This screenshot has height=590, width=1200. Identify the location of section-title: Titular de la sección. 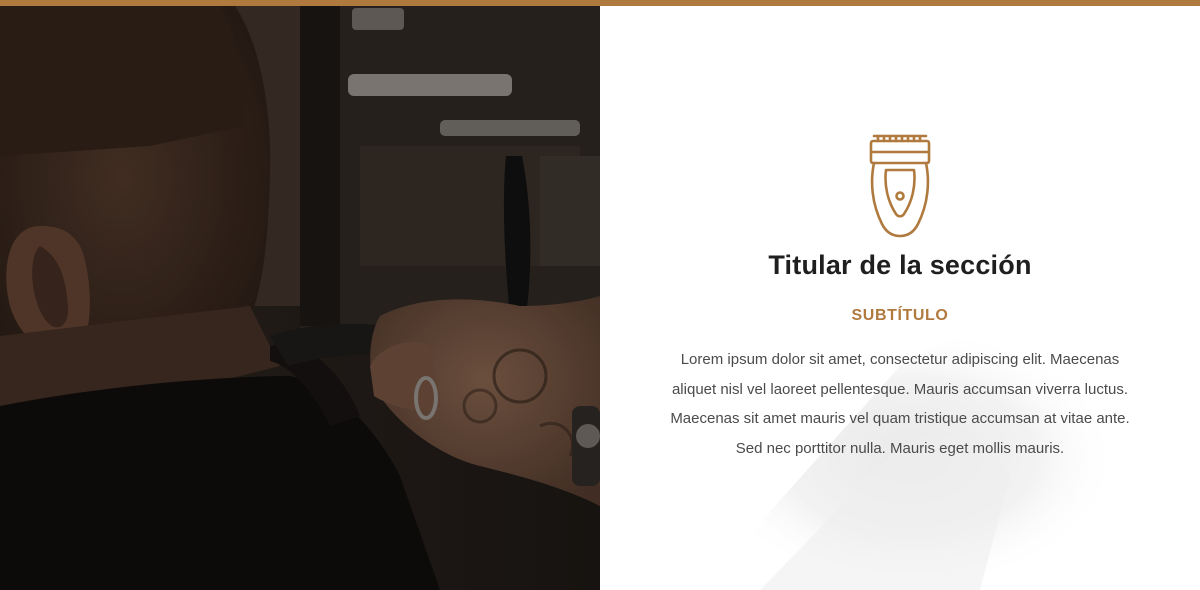
(900, 265).